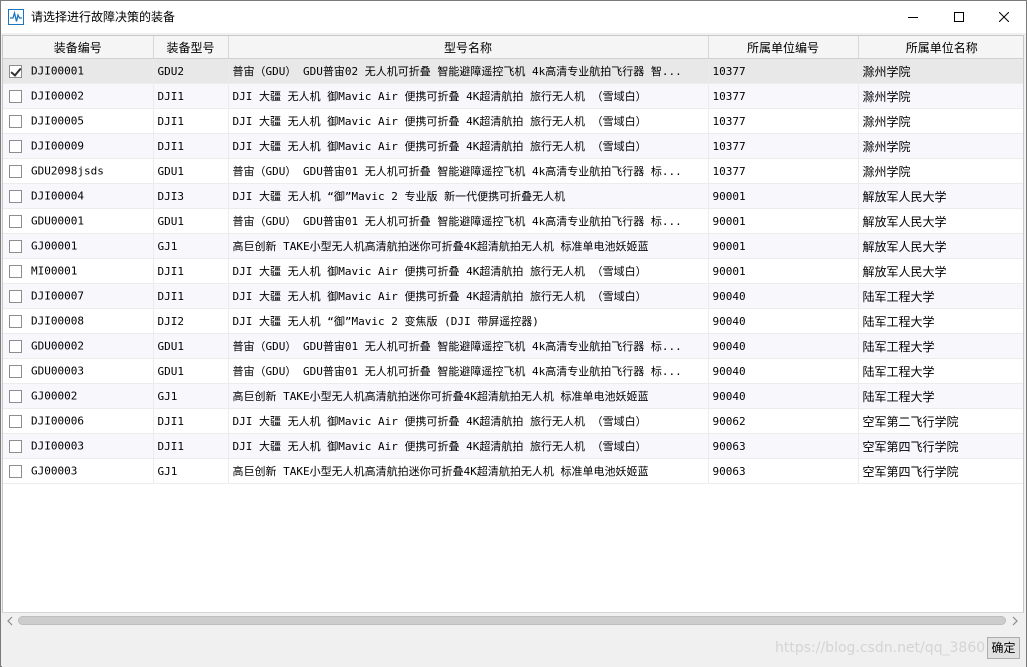 This screenshot has height=667, width=1027. What do you see at coordinates (940, 421) in the screenshot?
I see `cell-unit-name: 空军第二飞行学院` at bounding box center [940, 421].